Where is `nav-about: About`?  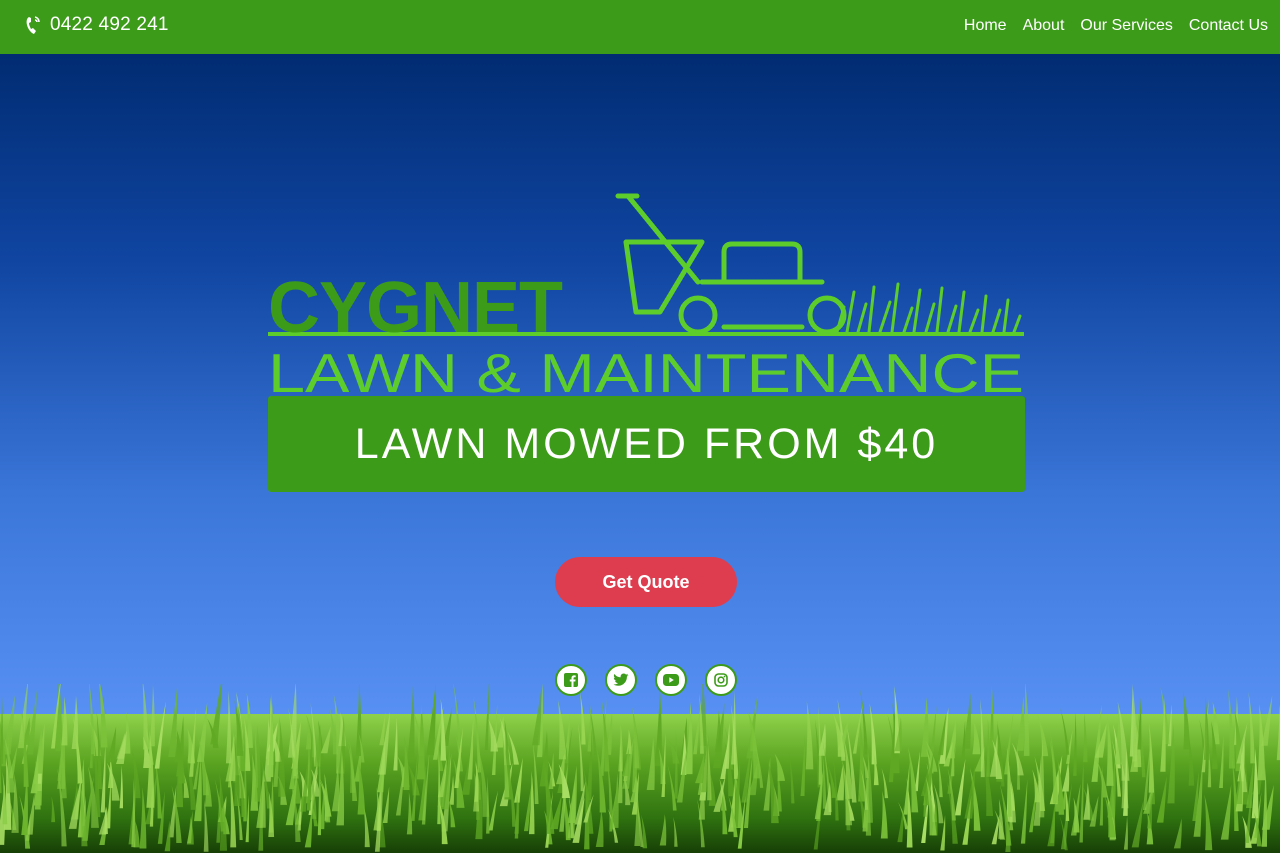 nav-about: About is located at coordinates (1044, 26).